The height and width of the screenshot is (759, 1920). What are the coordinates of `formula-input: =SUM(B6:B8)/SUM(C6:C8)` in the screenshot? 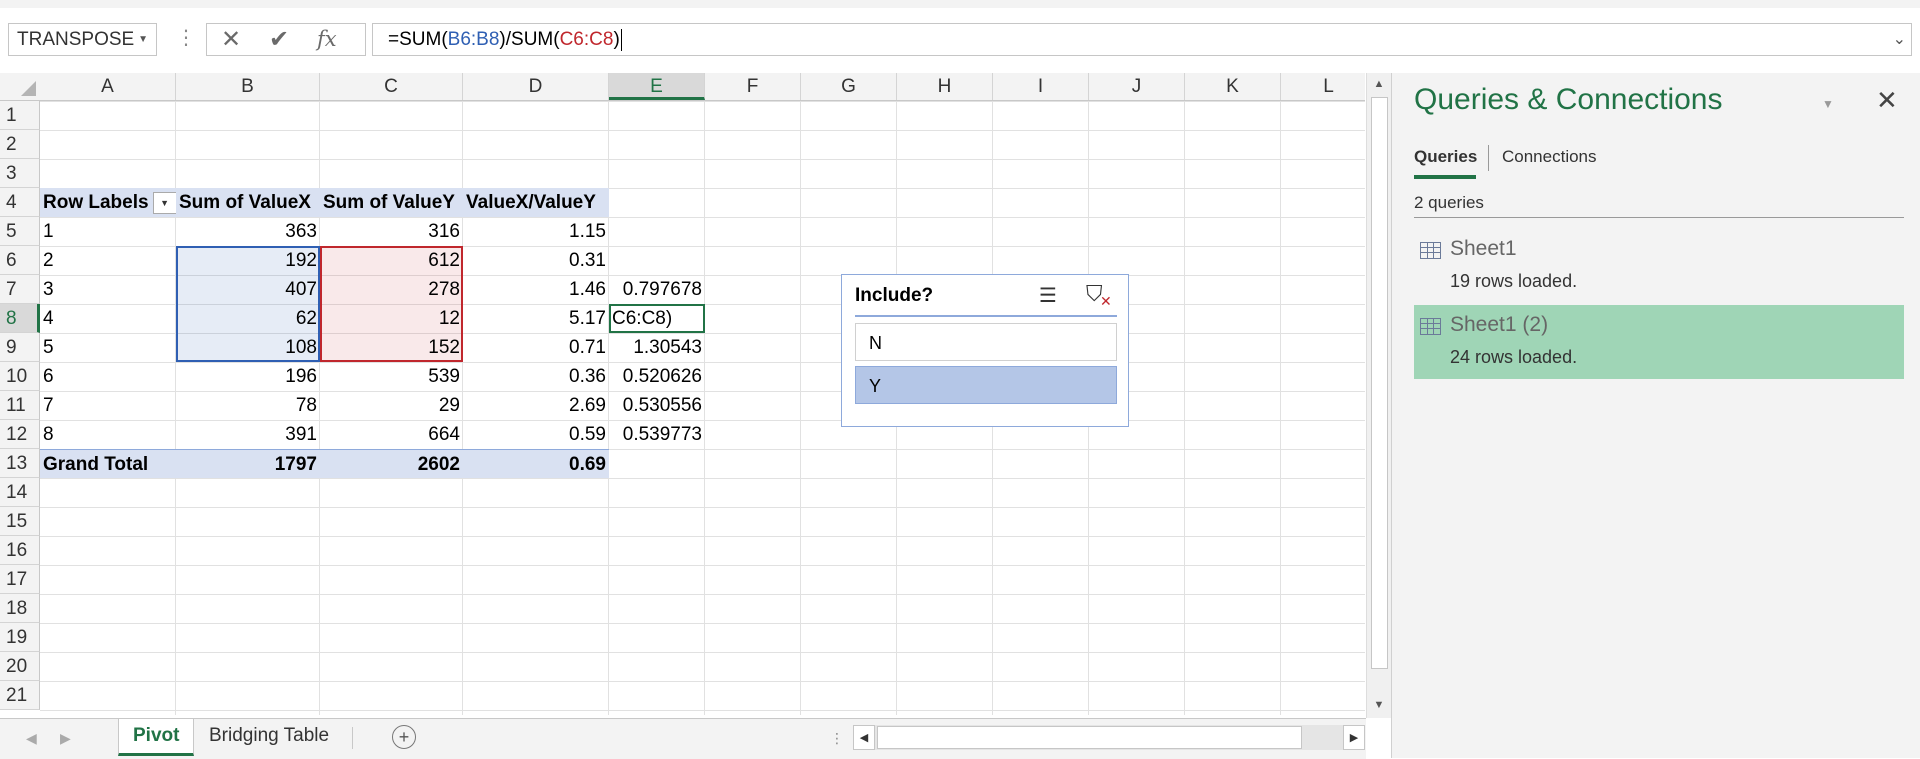 It's located at (1142, 39).